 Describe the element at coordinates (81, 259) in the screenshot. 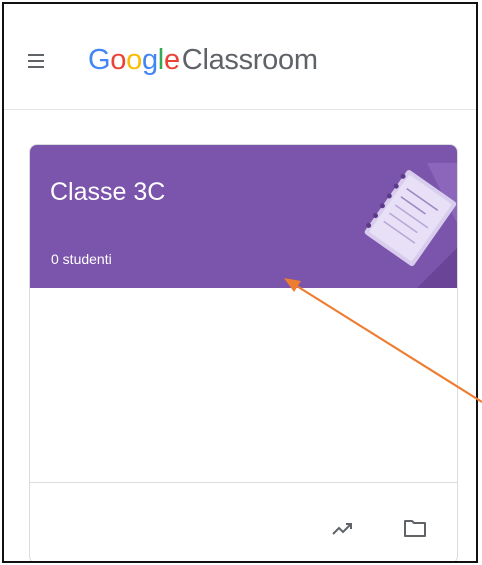

I see `student-count: 0 studenti` at that location.